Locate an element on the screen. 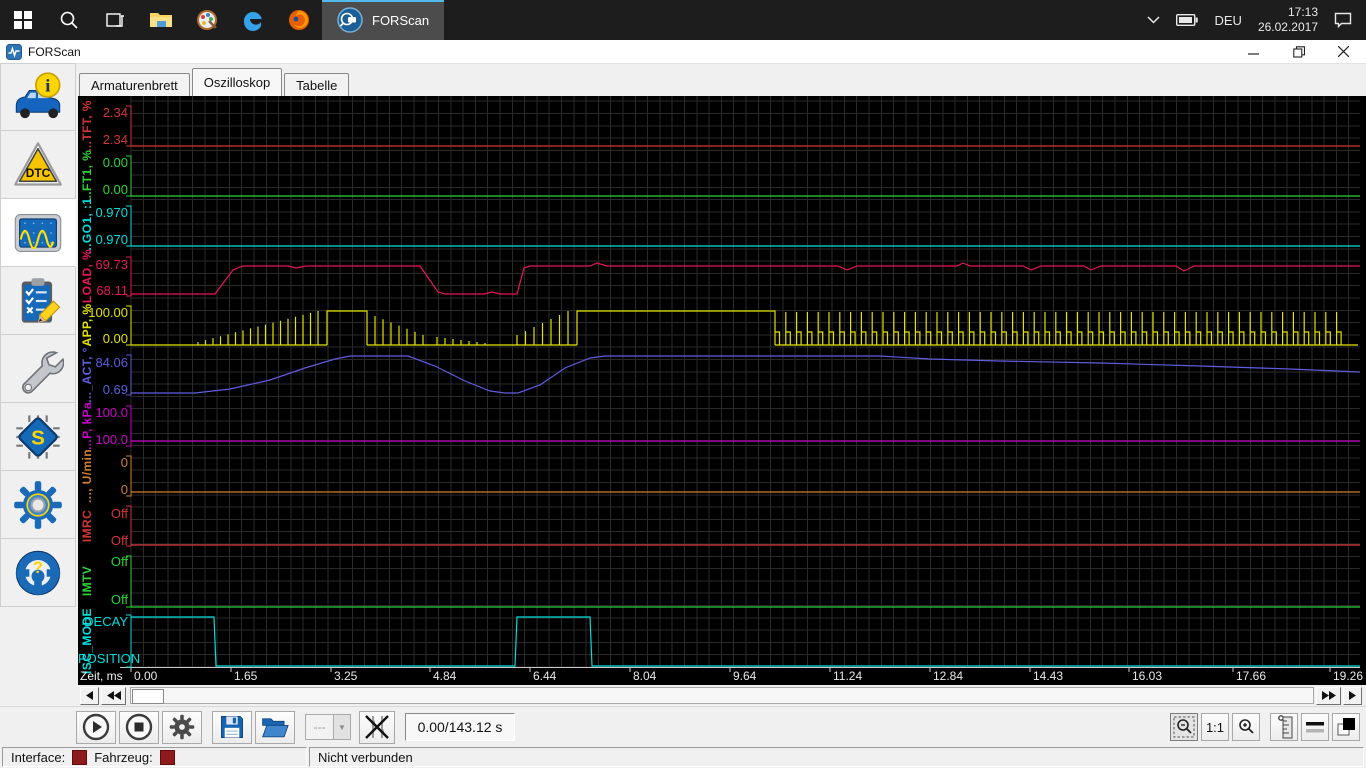 The width and height of the screenshot is (1366, 768). sidebar-item-dtc-codes: DTC is located at coordinates (38, 165).